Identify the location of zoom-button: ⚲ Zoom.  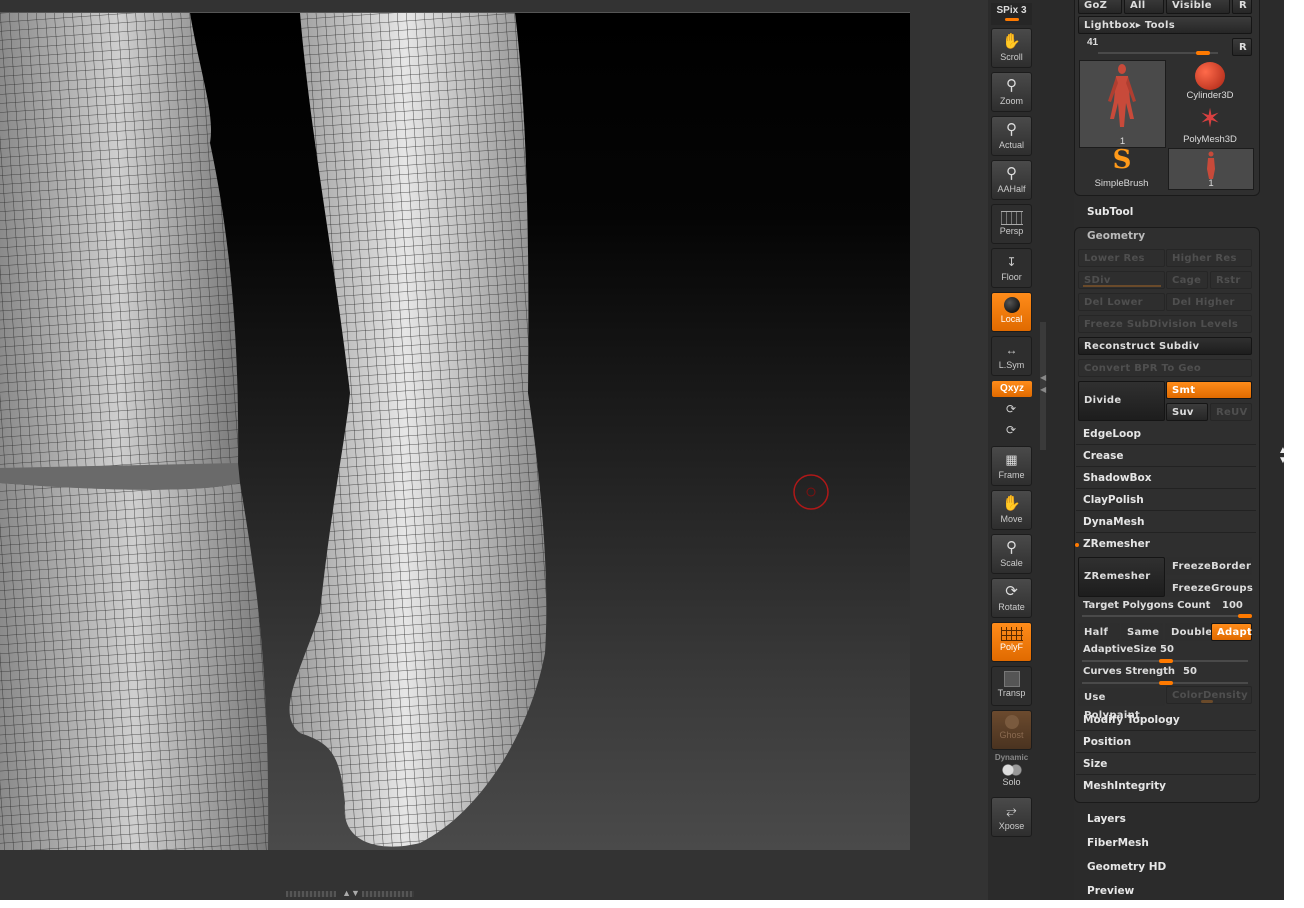
(1011, 92).